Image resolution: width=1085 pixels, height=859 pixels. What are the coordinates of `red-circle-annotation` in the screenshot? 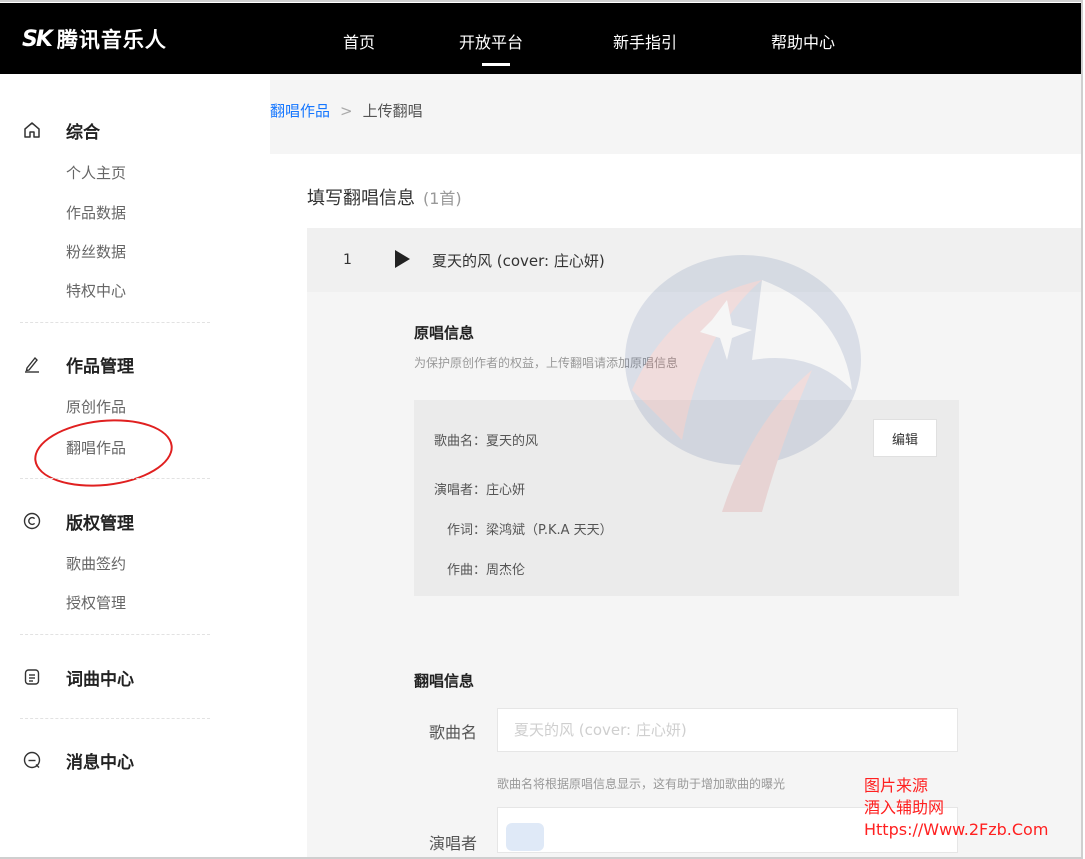 It's located at (103, 453).